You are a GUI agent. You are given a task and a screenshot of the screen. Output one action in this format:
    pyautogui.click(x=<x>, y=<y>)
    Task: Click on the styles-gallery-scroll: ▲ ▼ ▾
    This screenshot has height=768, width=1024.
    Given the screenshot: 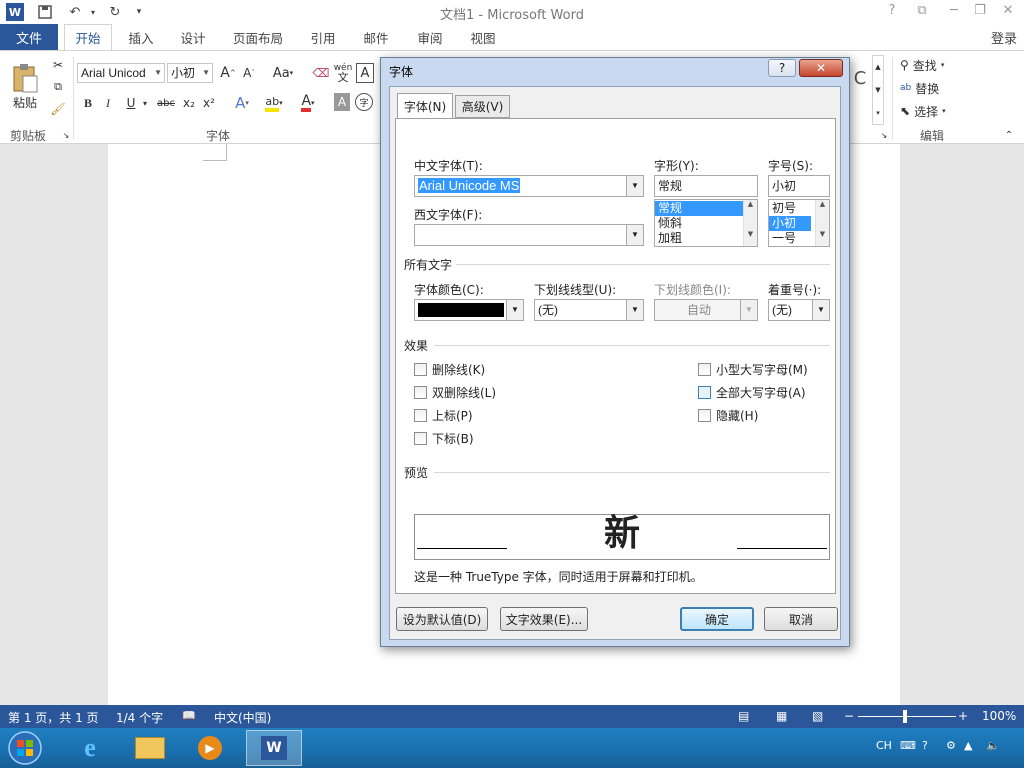 What is the action you would take?
    pyautogui.click(x=878, y=90)
    